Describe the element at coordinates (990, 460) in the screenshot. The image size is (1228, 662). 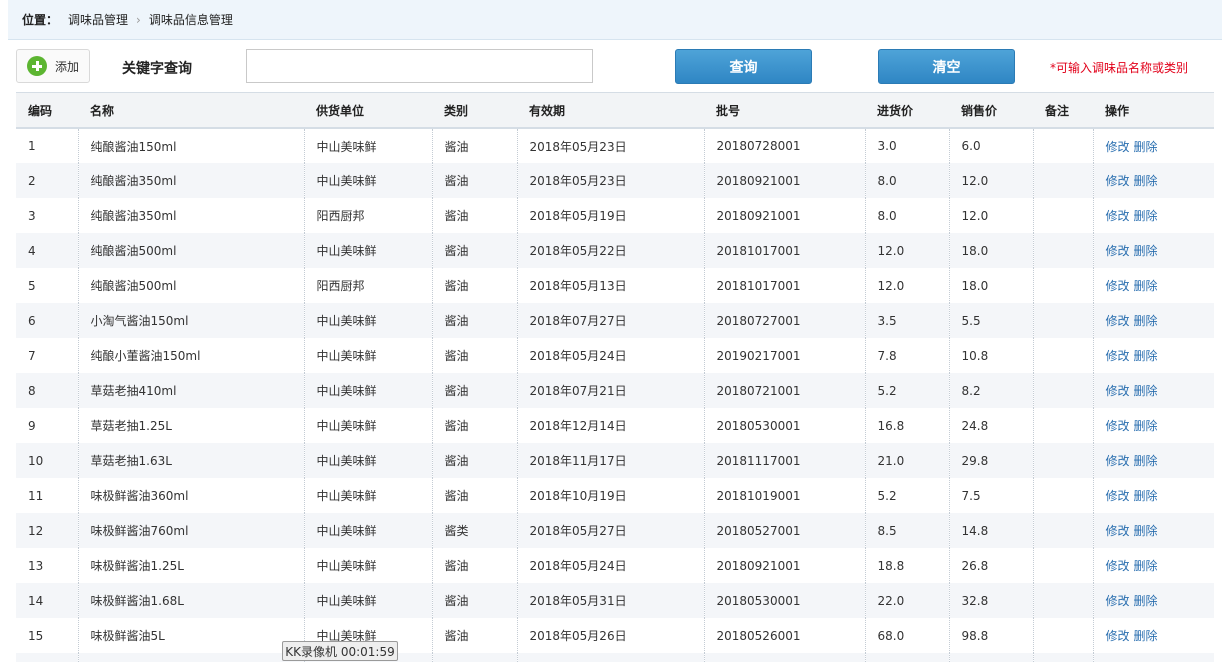
I see `cell-price: 29.8` at that location.